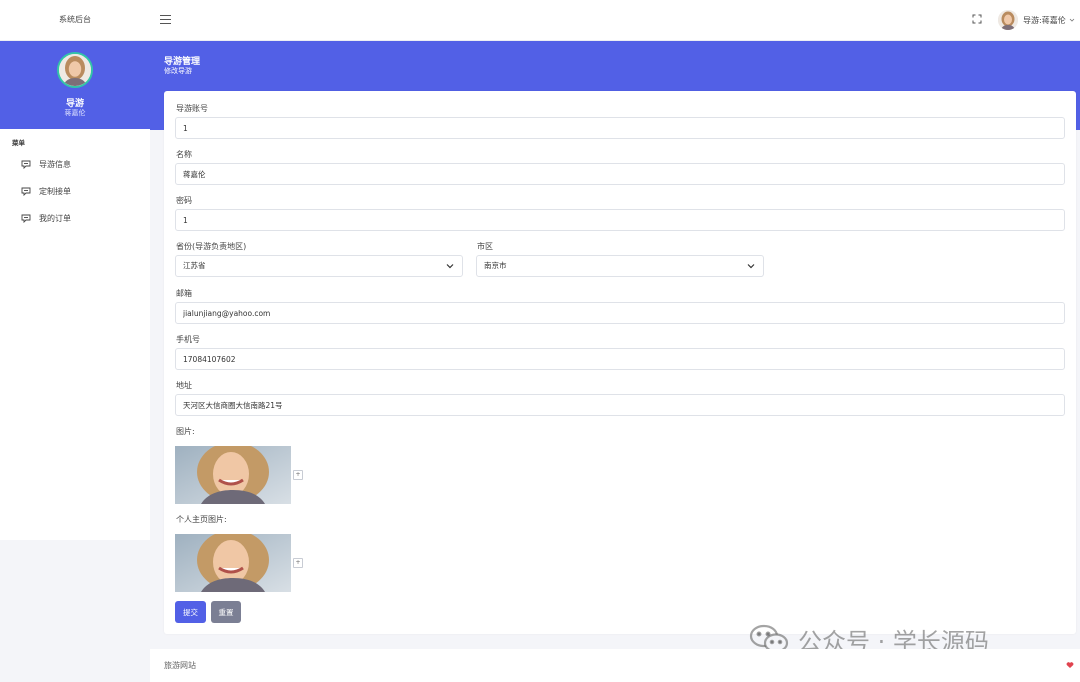 The width and height of the screenshot is (1080, 682). What do you see at coordinates (55, 191) in the screenshot?
I see `sidebar-item-label: 定制接单` at bounding box center [55, 191].